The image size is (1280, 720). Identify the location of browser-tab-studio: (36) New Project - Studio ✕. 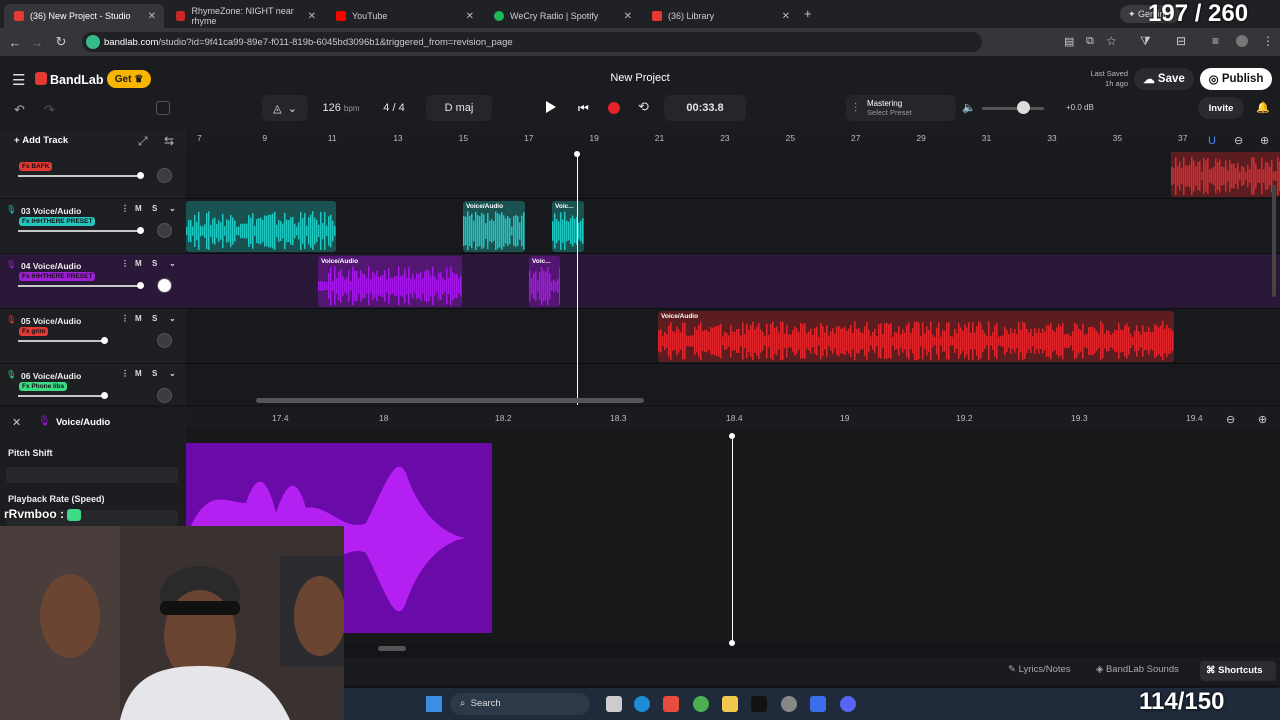
(84, 16).